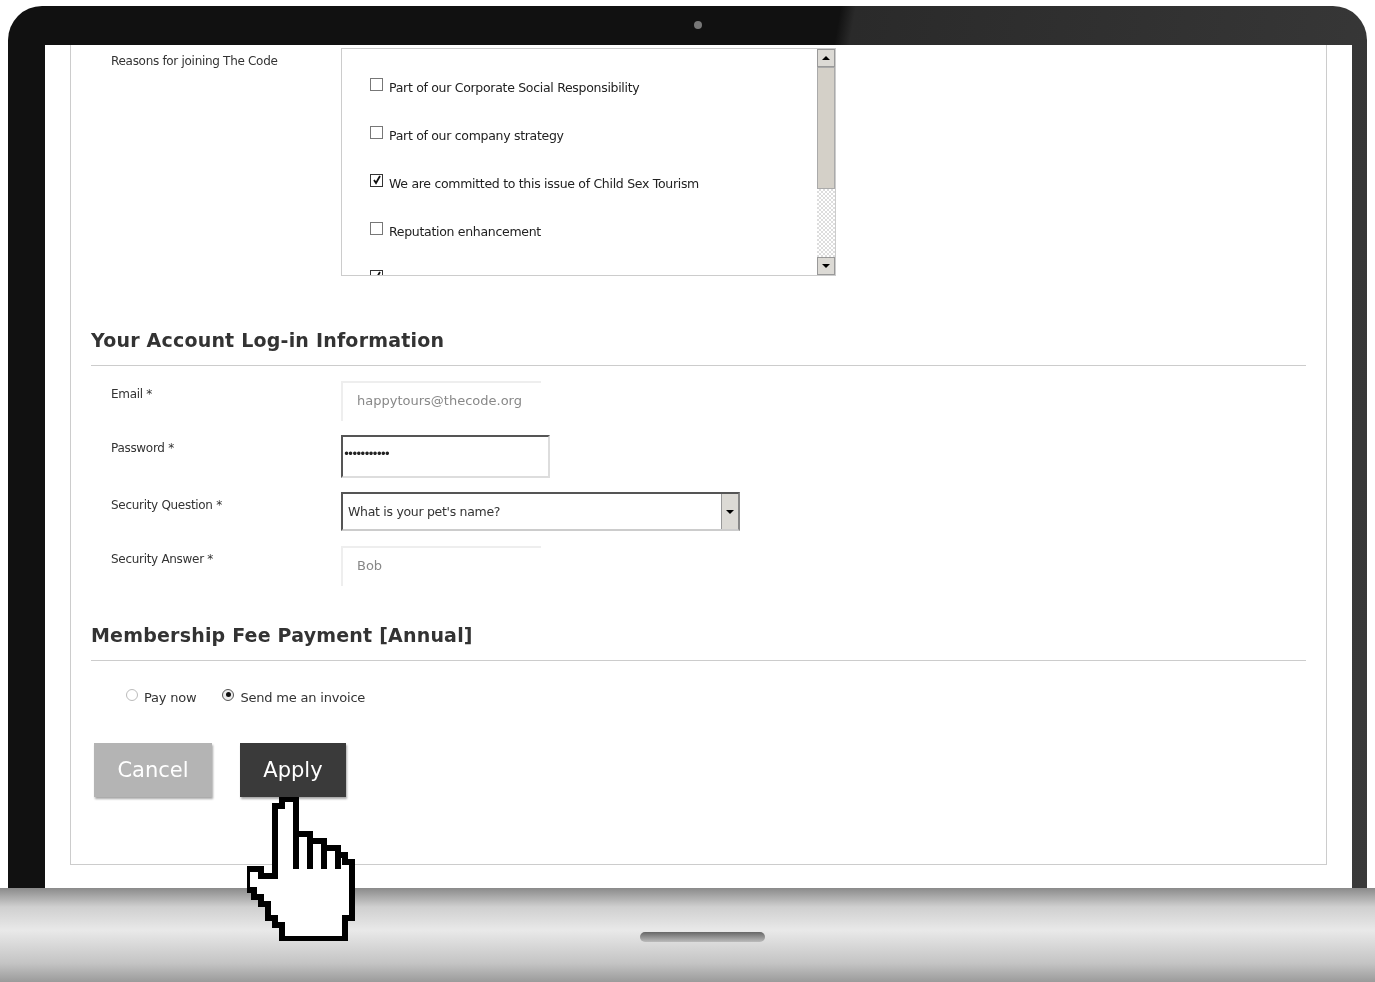  What do you see at coordinates (476, 135) in the screenshot?
I see `checkbox-label: Part of our company strategy` at bounding box center [476, 135].